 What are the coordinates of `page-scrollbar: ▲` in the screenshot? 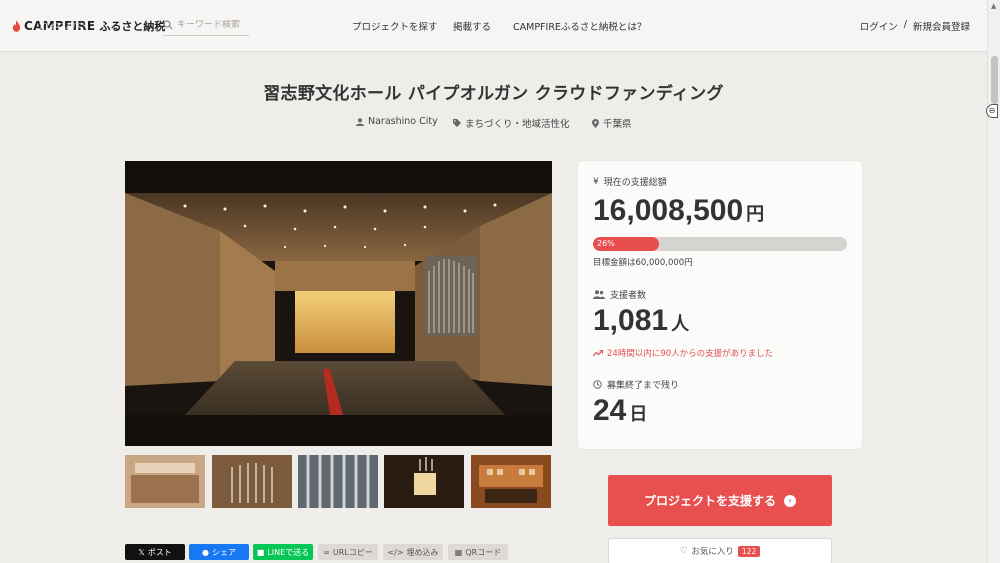 It's located at (993, 281).